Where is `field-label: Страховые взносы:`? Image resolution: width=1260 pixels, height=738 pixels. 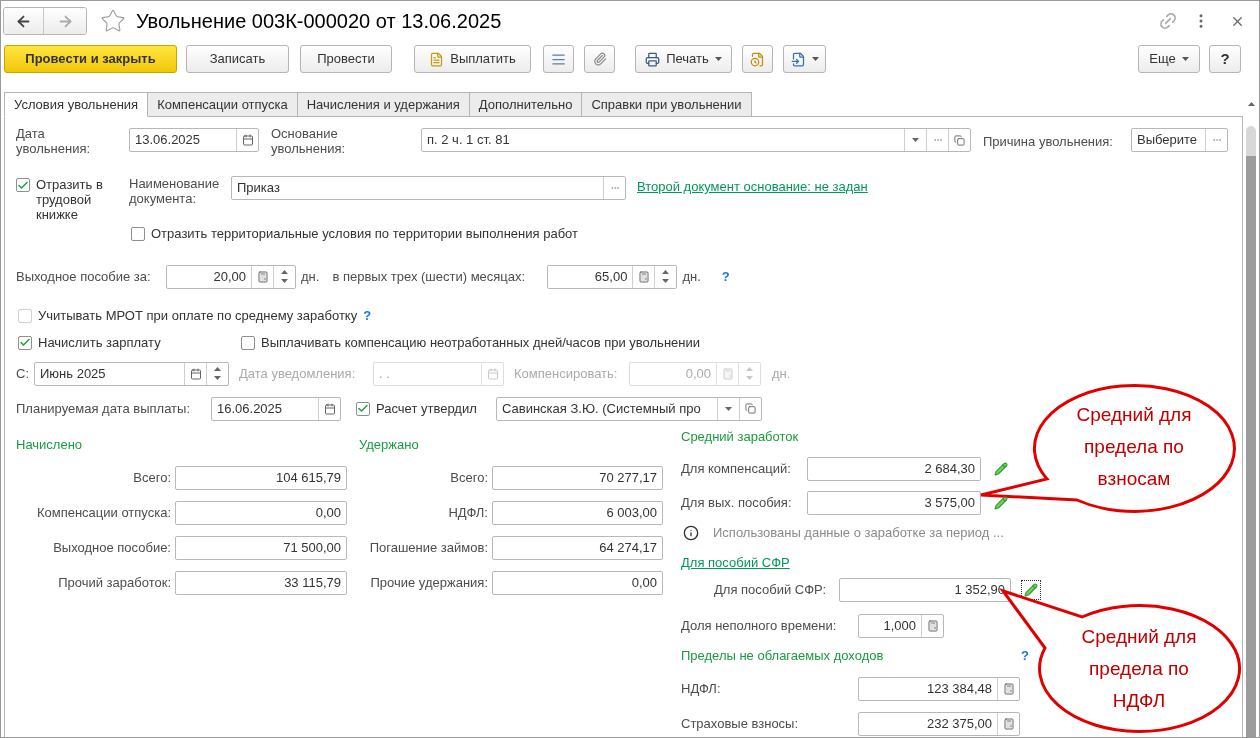 field-label: Страховые взносы: is located at coordinates (740, 724).